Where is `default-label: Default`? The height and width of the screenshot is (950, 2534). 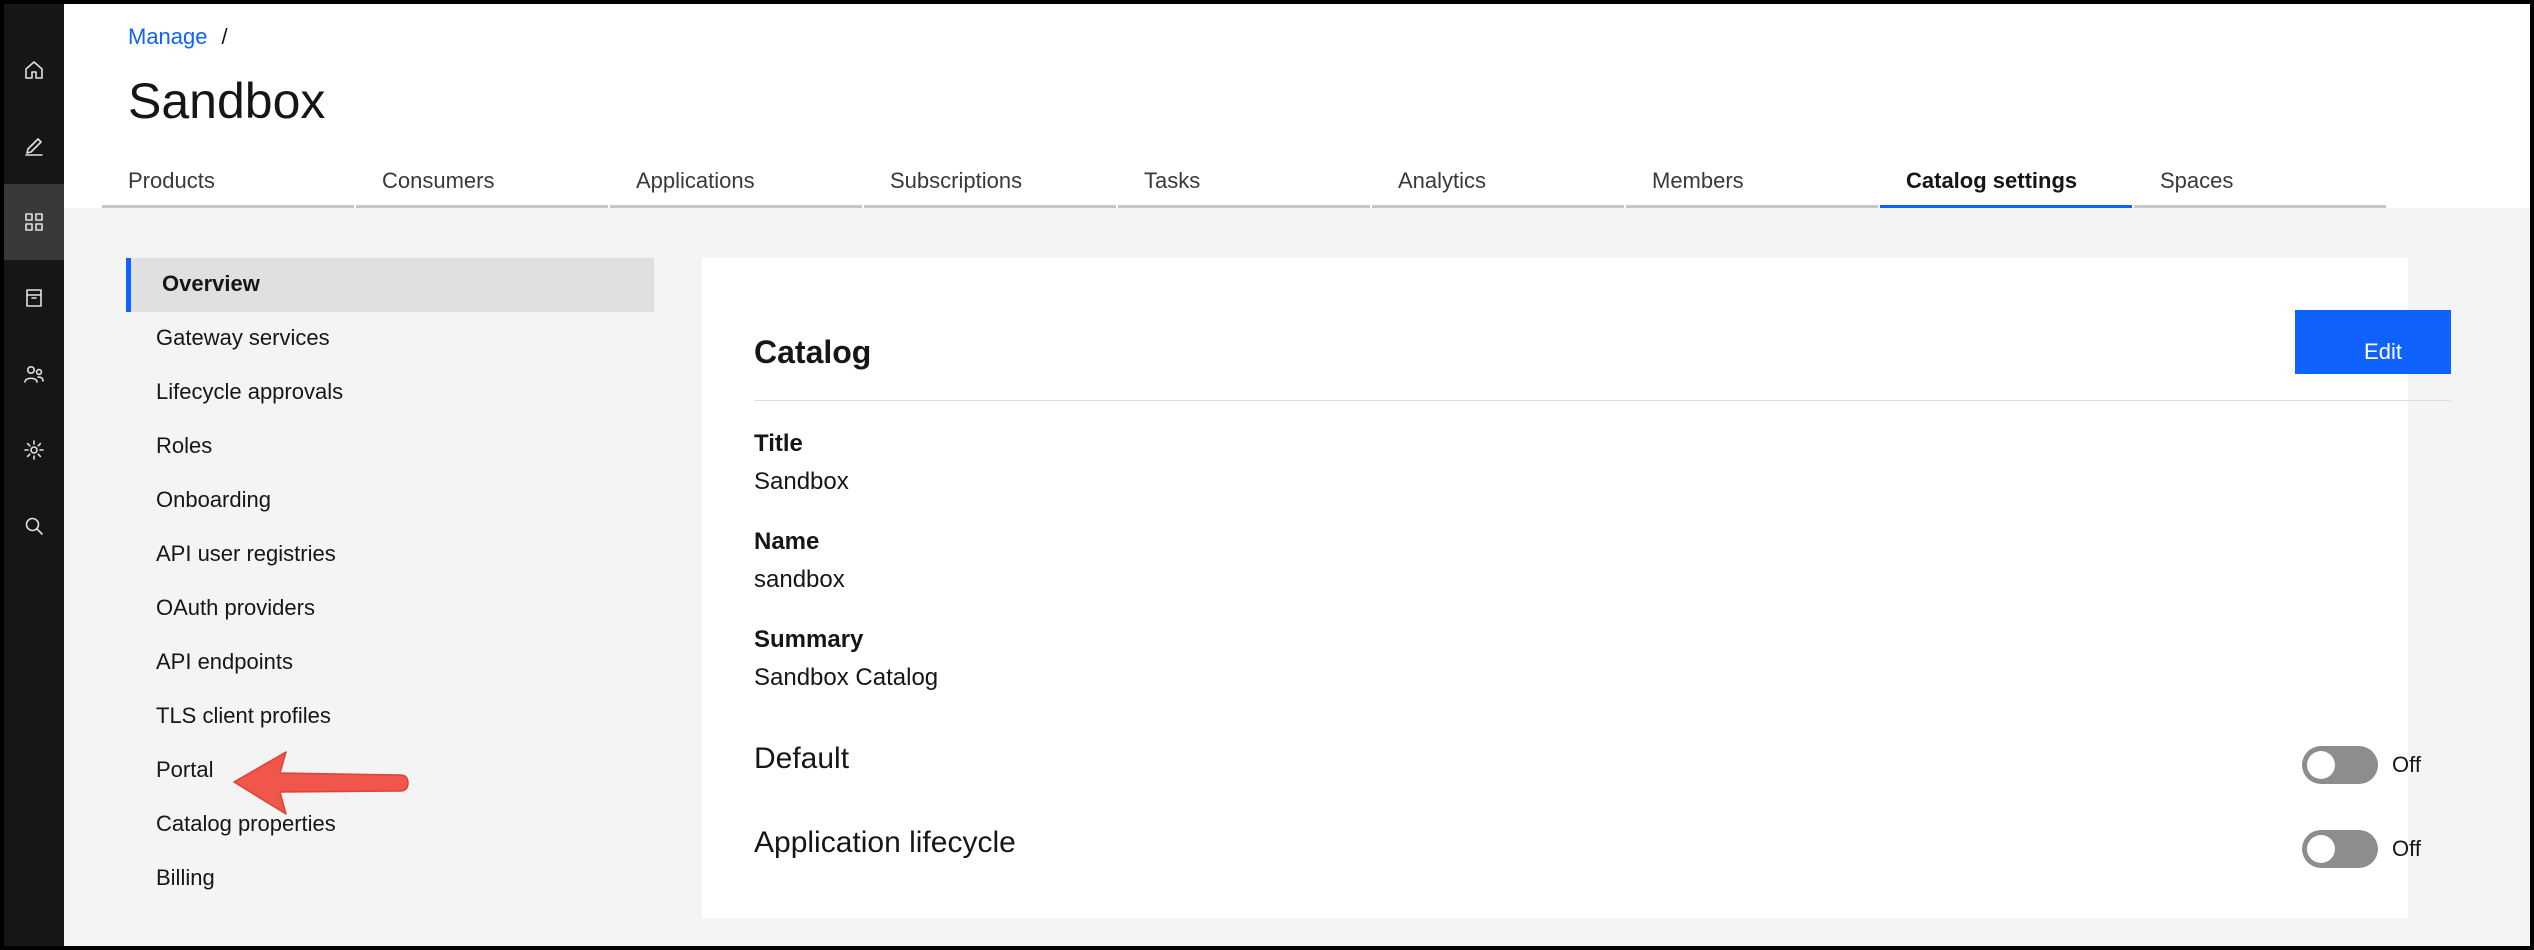 default-label: Default is located at coordinates (802, 758).